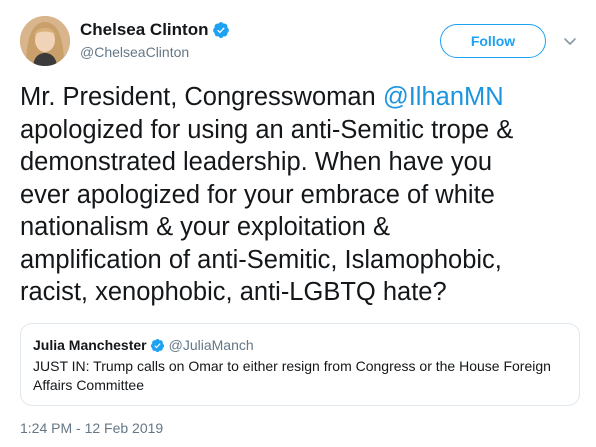  What do you see at coordinates (155, 52) in the screenshot?
I see `author-handle: @ChelseaClinton` at bounding box center [155, 52].